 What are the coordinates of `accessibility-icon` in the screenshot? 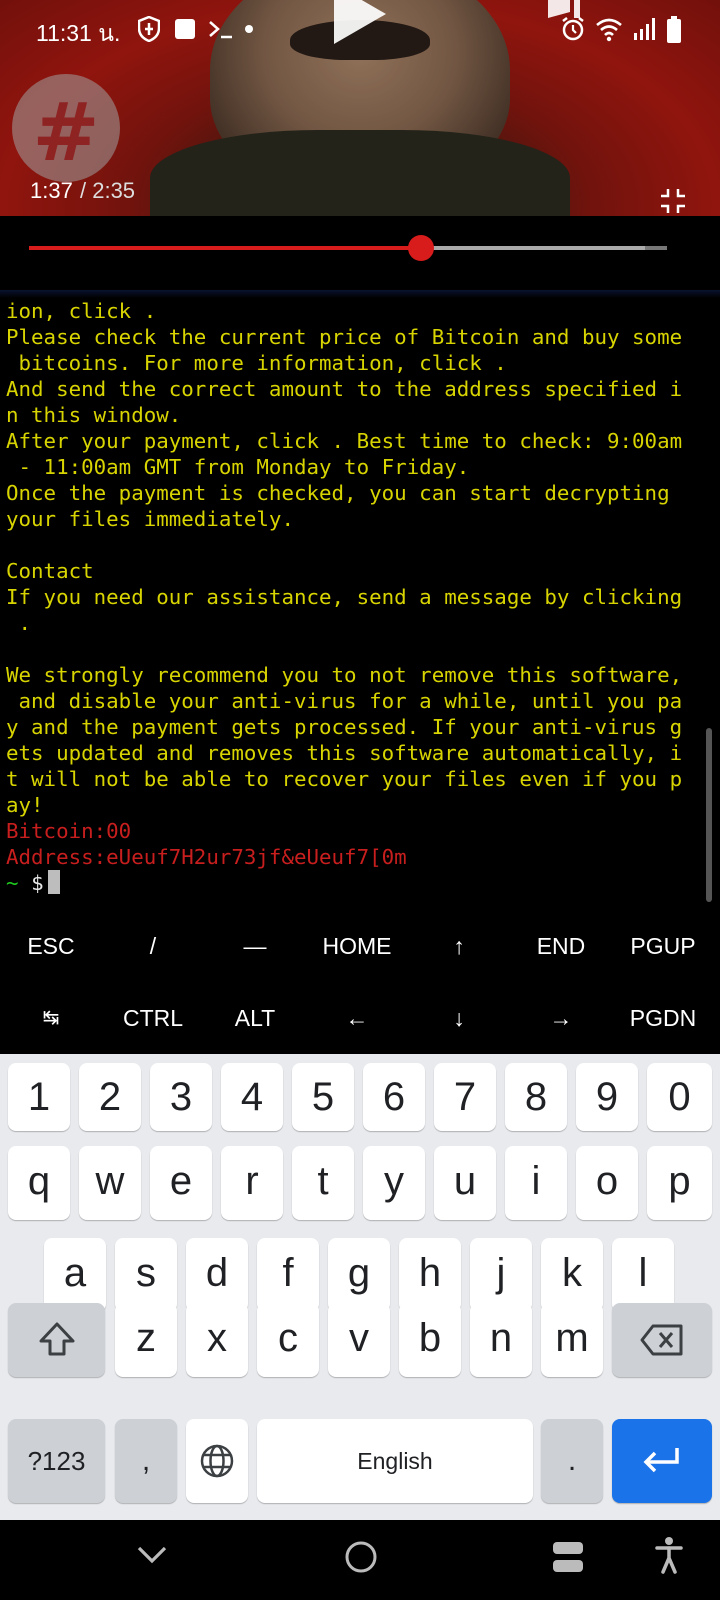 It's located at (669, 1555).